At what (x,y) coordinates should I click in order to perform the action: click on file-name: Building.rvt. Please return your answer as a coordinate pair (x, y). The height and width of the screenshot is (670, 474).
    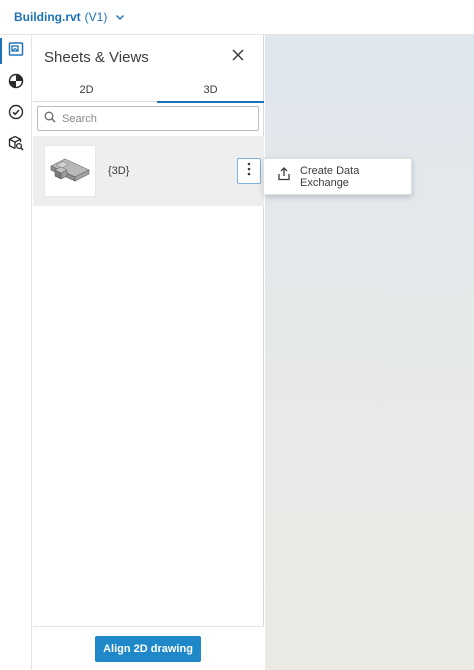
    Looking at the image, I should click on (47, 17).